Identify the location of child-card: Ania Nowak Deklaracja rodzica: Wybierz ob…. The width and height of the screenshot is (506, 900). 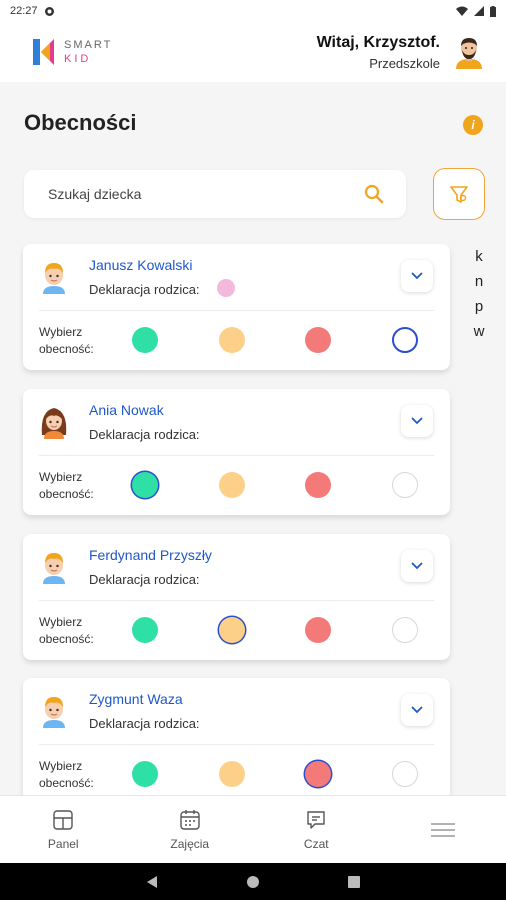
(236, 452).